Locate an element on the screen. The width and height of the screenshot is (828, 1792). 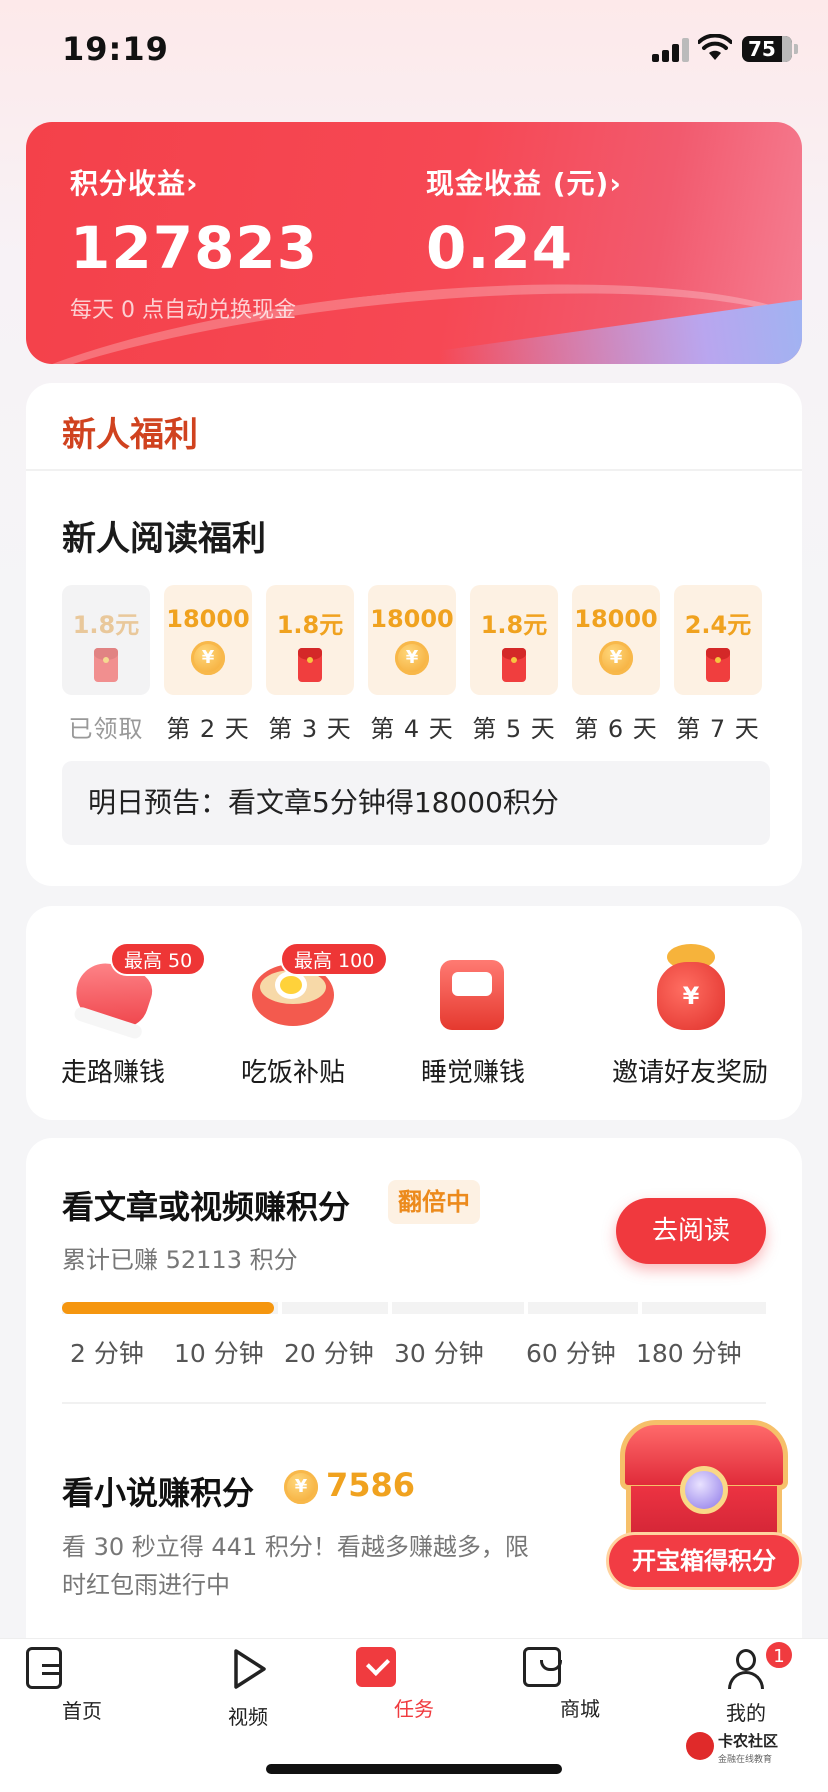
reward-card: 2.4元 is located at coordinates (718, 640).